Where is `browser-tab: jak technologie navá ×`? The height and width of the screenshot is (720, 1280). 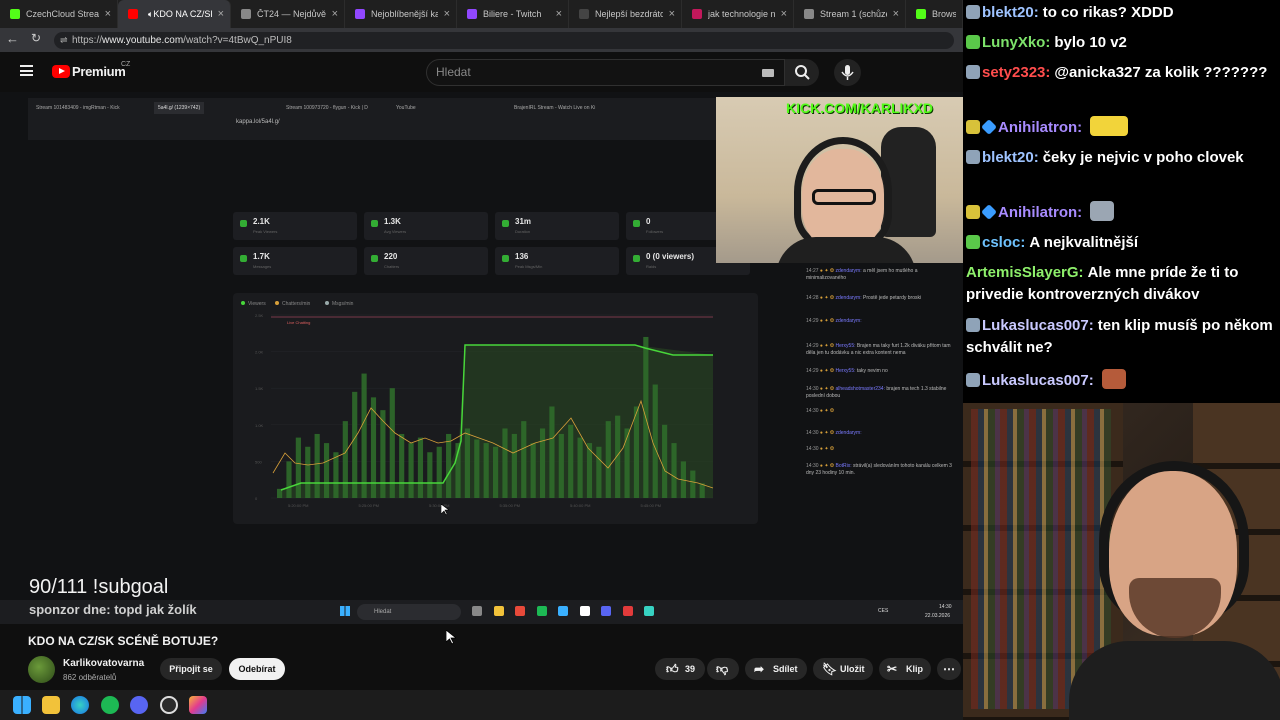 browser-tab: jak technologie navá × is located at coordinates (738, 14).